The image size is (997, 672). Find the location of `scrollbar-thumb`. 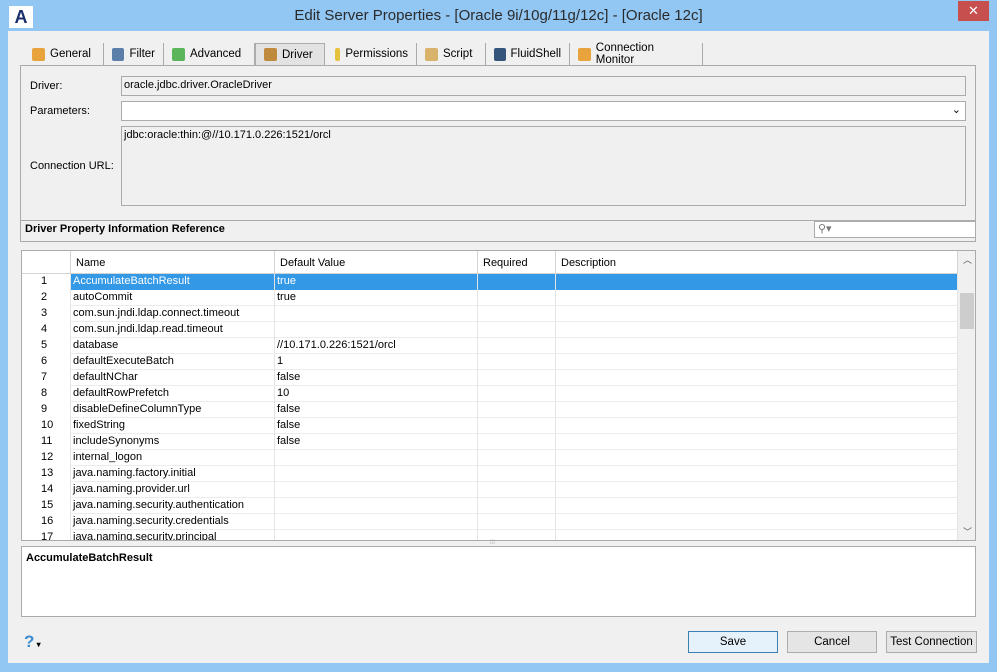

scrollbar-thumb is located at coordinates (967, 311).